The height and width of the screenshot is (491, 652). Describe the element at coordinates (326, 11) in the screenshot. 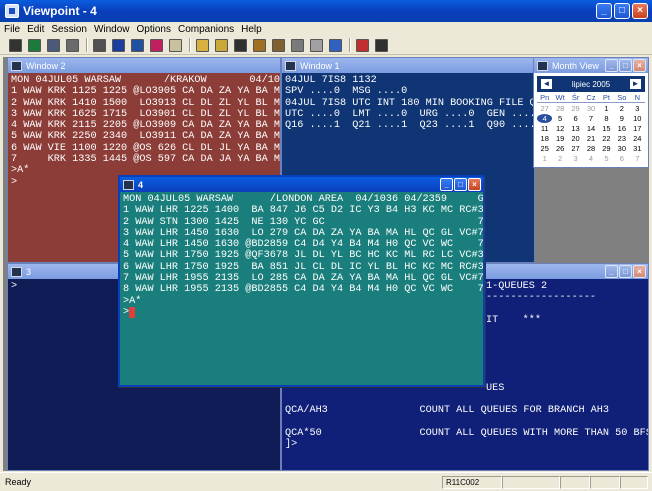

I see `app-title-bar: Viewpoint - 4 _ □ ×` at that location.